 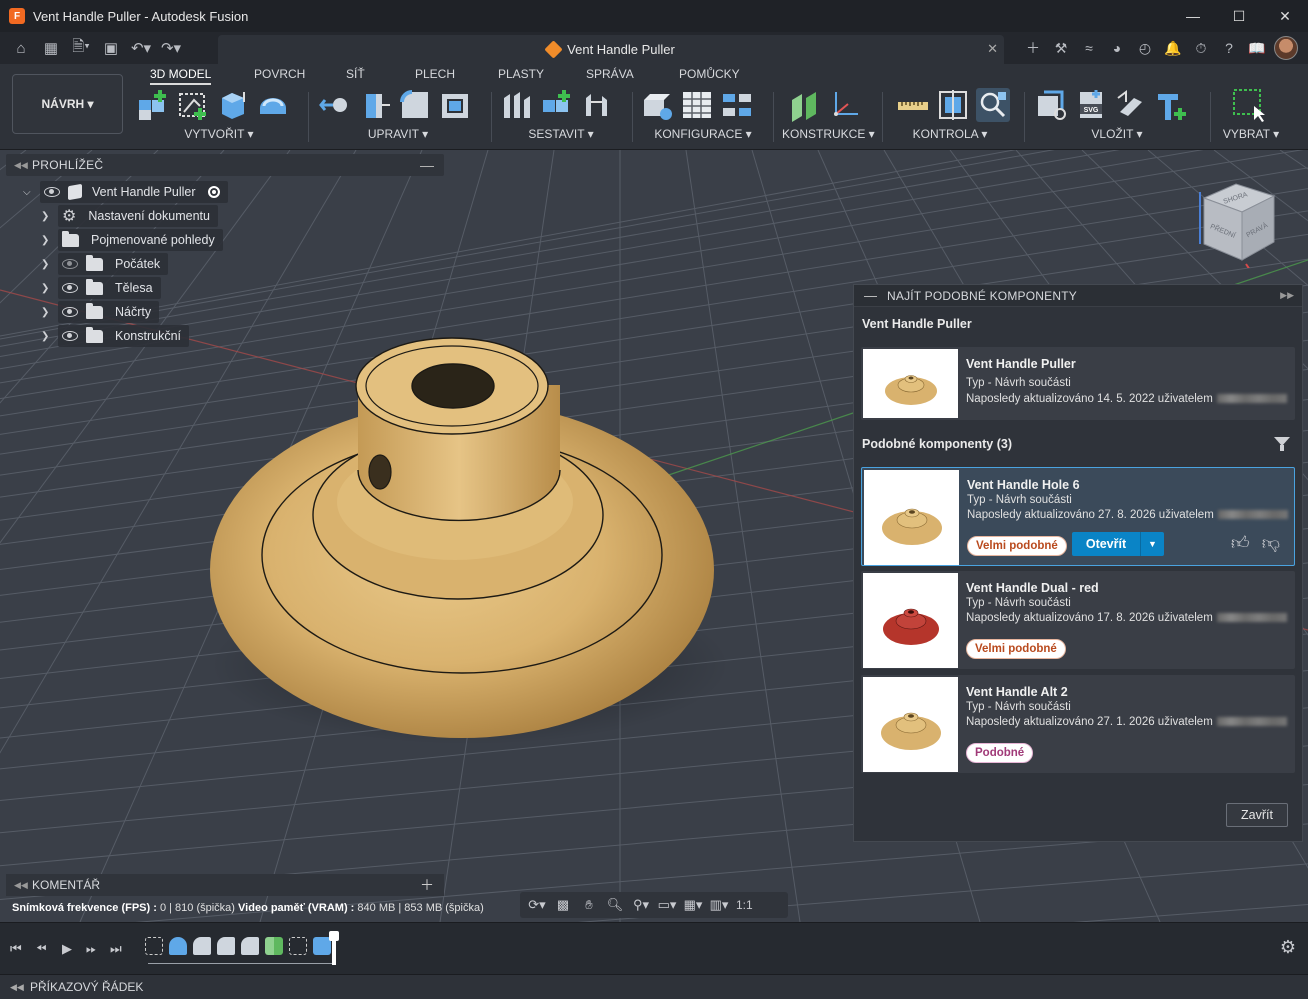 I want to click on timeline-revolve-icon, so click(x=178, y=946).